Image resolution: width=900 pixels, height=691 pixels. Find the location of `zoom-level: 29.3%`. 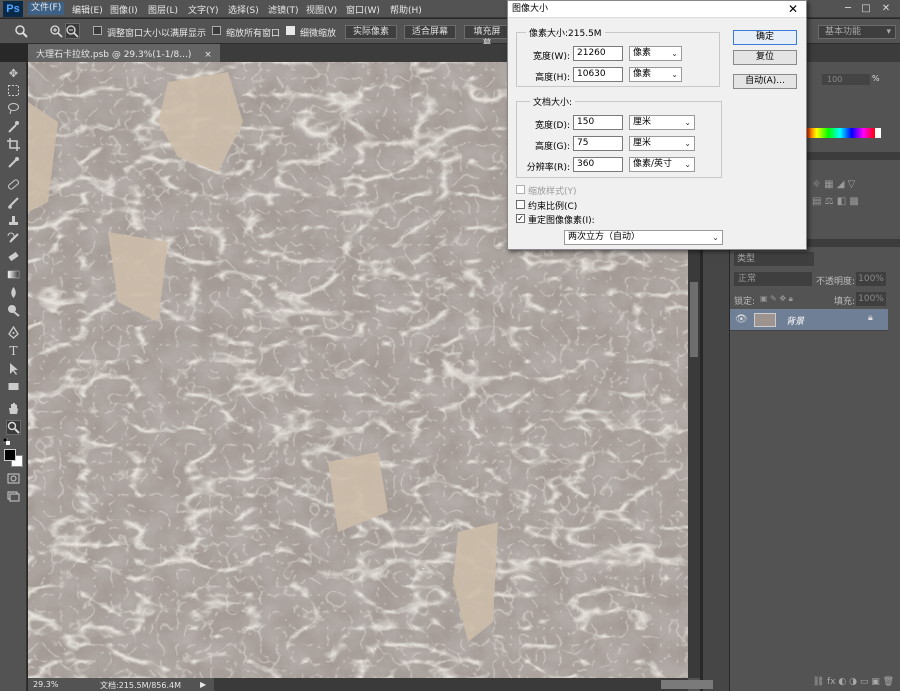

zoom-level: 29.3% is located at coordinates (45, 684).